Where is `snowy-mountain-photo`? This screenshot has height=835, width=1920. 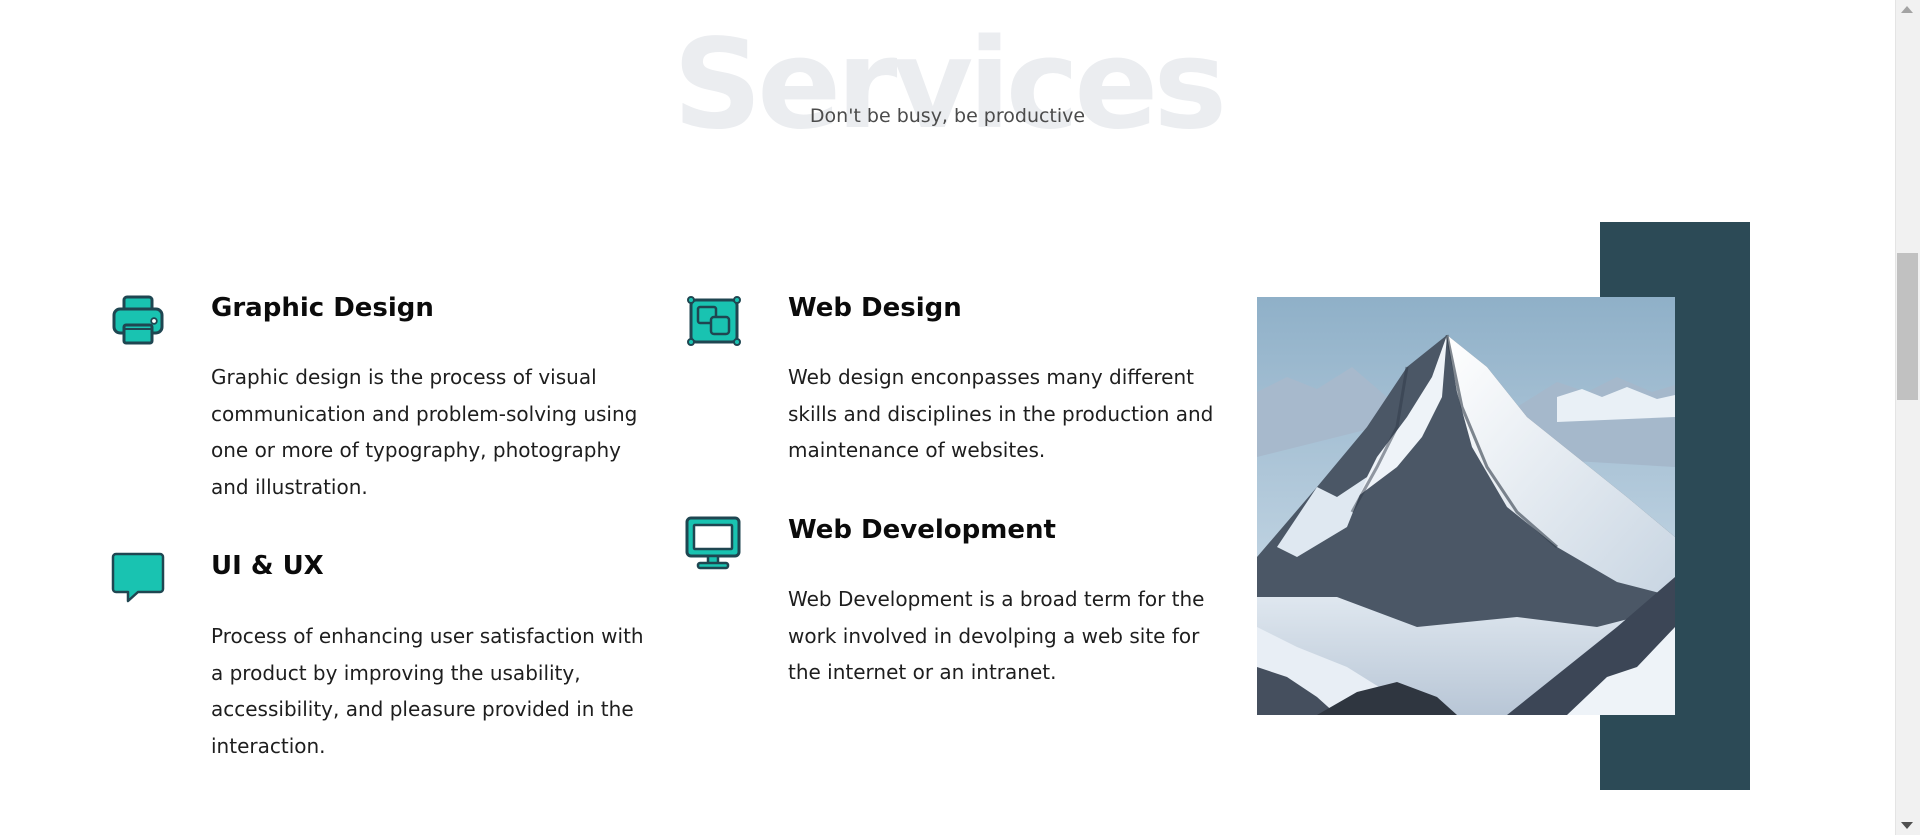
snowy-mountain-photo is located at coordinates (1466, 506).